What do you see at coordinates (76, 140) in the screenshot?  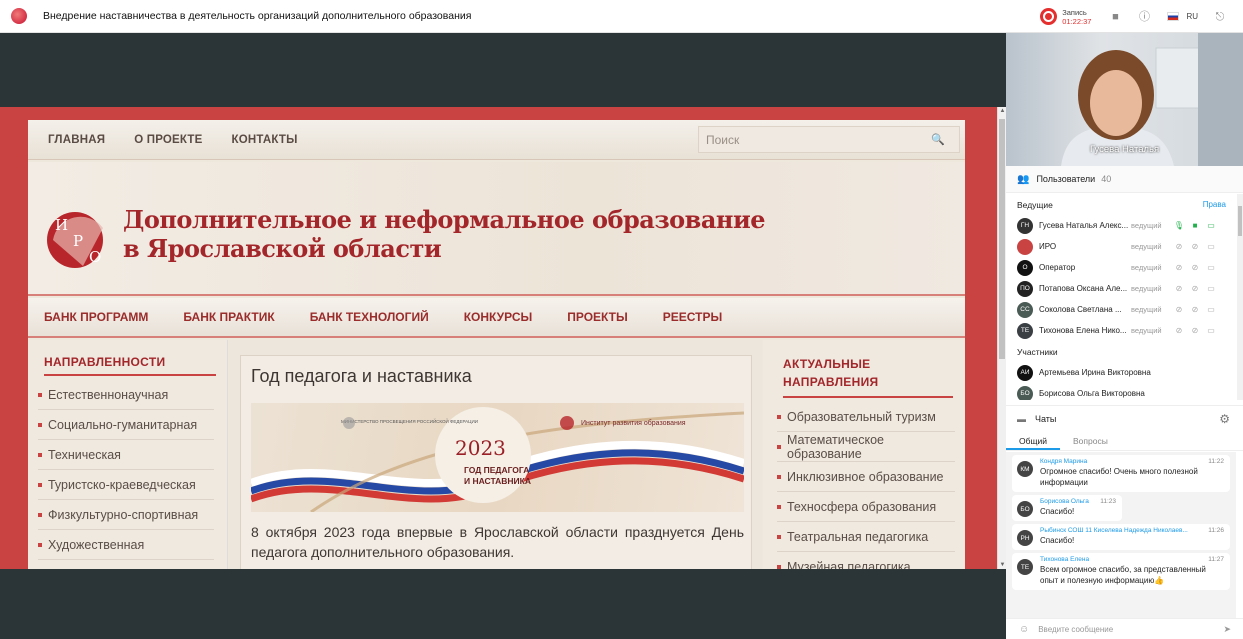 I see `topmenu-home: ГЛАВНАЯ` at bounding box center [76, 140].